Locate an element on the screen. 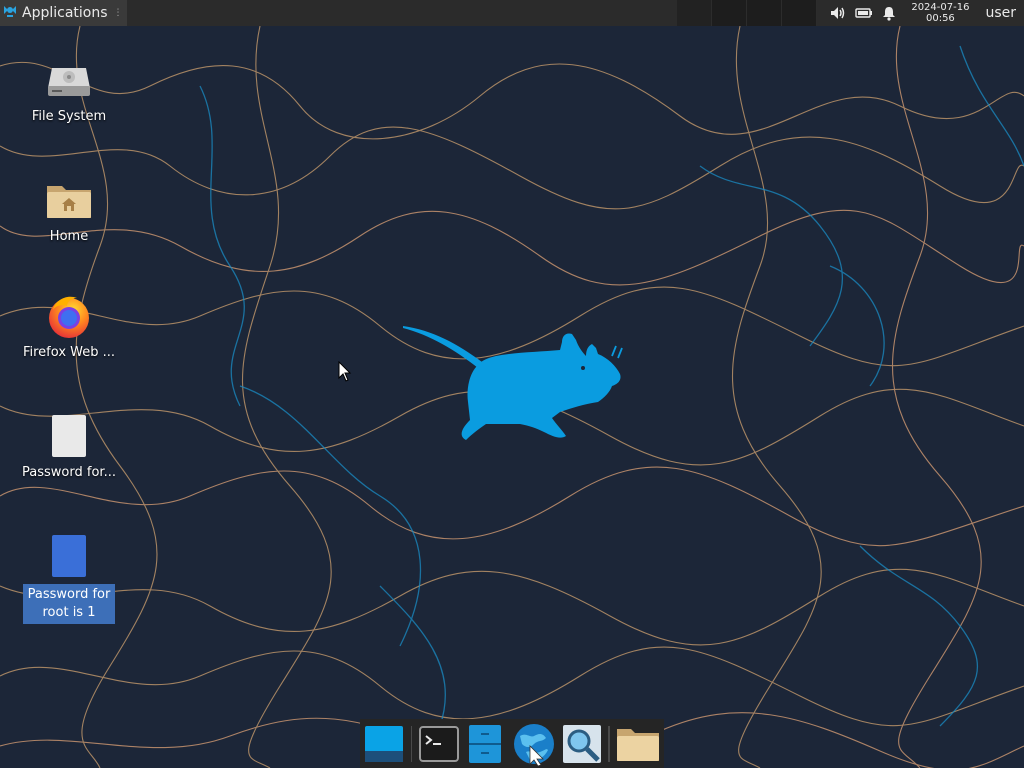 This screenshot has height=768, width=1024. volume-icon is located at coordinates (838, 13).